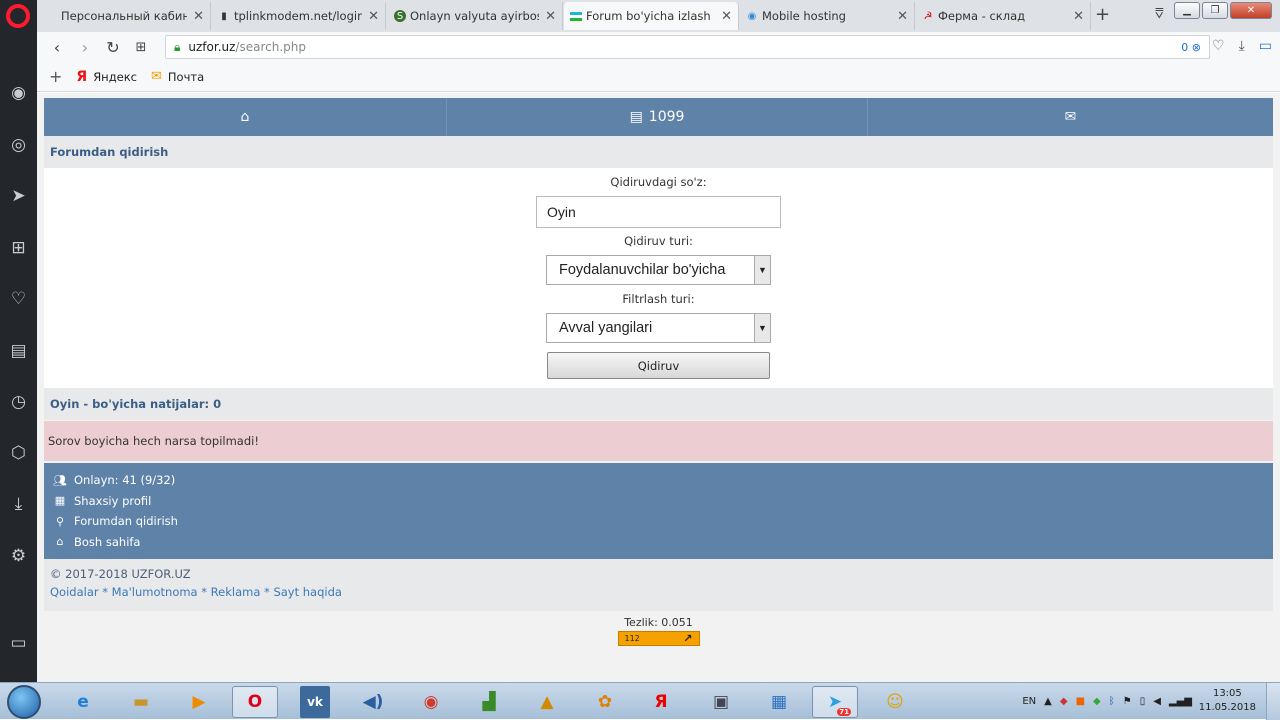 This screenshot has height=720, width=1280. Describe the element at coordinates (18, 299) in the screenshot. I see `heart-icon: ♡` at that location.